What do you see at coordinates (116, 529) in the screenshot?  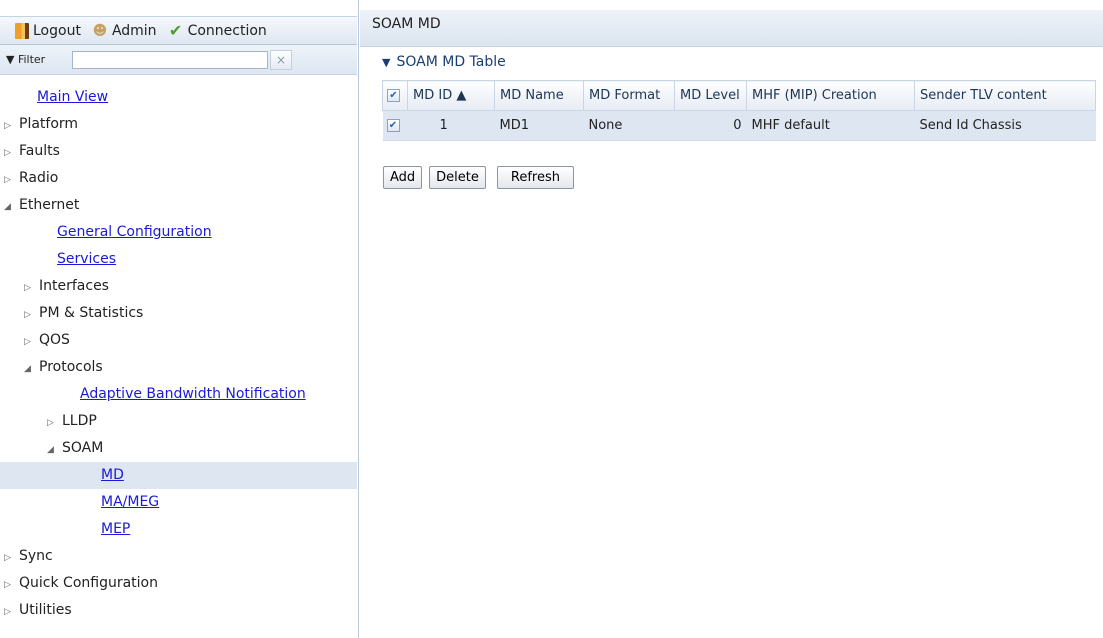 I see `tree-item-label: MEP` at bounding box center [116, 529].